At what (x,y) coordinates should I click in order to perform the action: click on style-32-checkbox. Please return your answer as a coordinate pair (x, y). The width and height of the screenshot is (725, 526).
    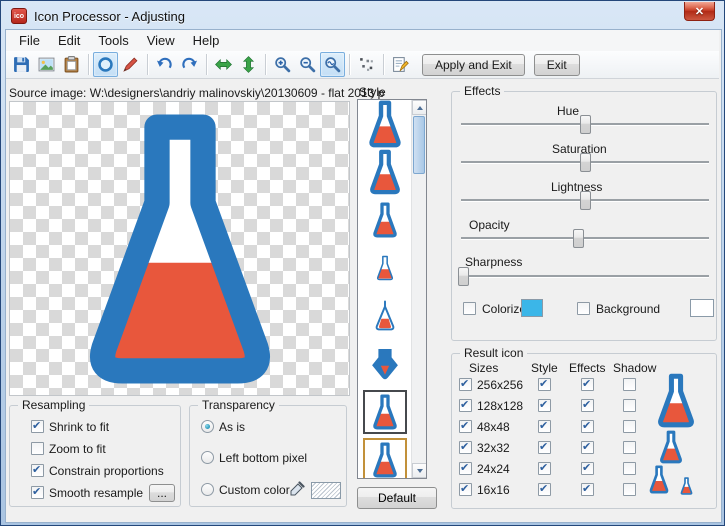
    Looking at the image, I should click on (544, 447).